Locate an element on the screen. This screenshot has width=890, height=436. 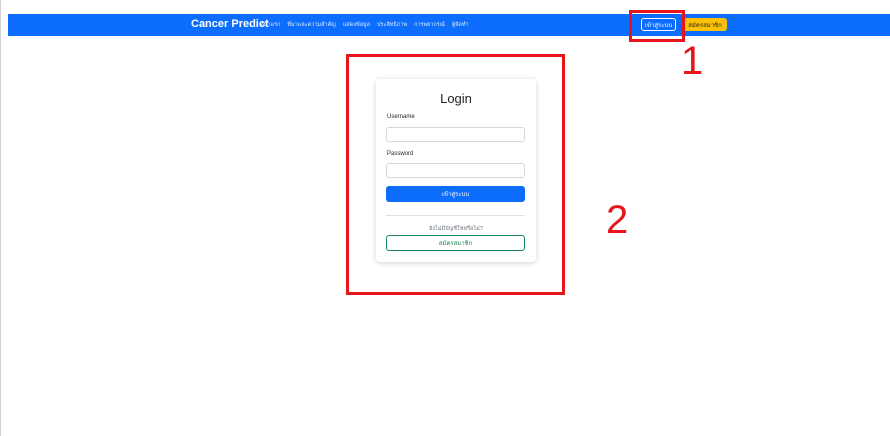
navbar-register-button: สมัครสมาชิก is located at coordinates (705, 24).